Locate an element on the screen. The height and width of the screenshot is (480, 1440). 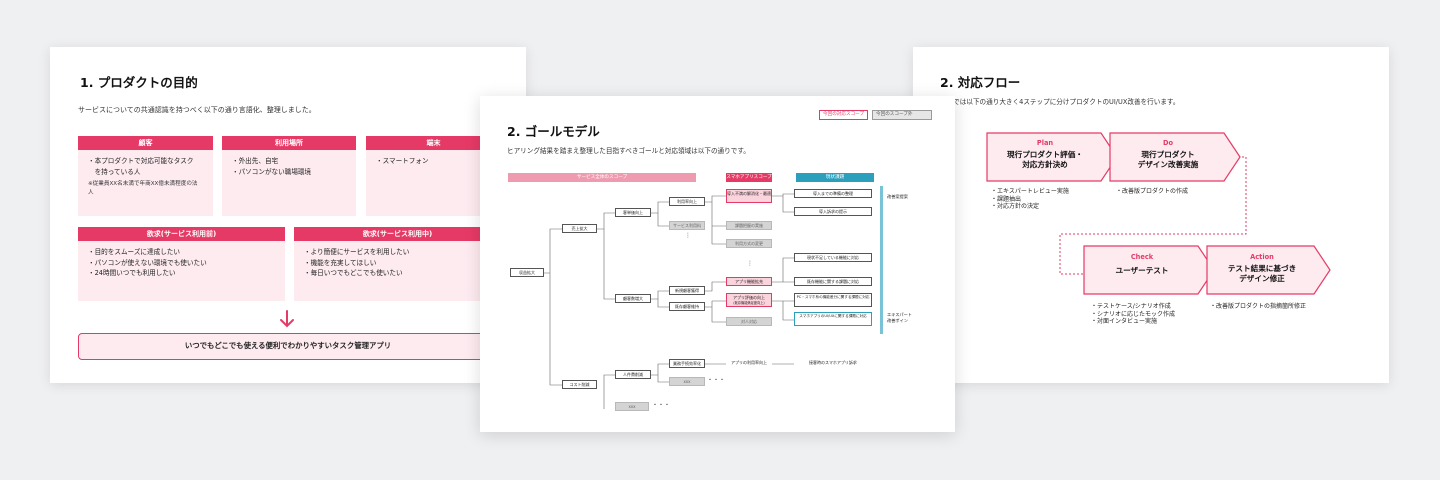
step-plan-label: Plan is located at coordinates (1045, 143).